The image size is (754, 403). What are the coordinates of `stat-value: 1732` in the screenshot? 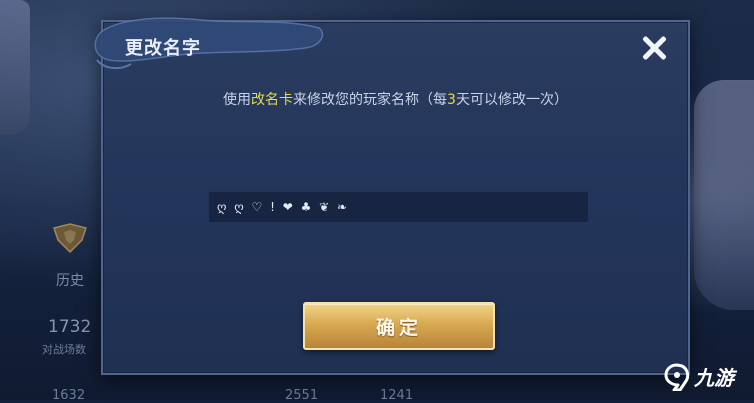 It's located at (70, 327).